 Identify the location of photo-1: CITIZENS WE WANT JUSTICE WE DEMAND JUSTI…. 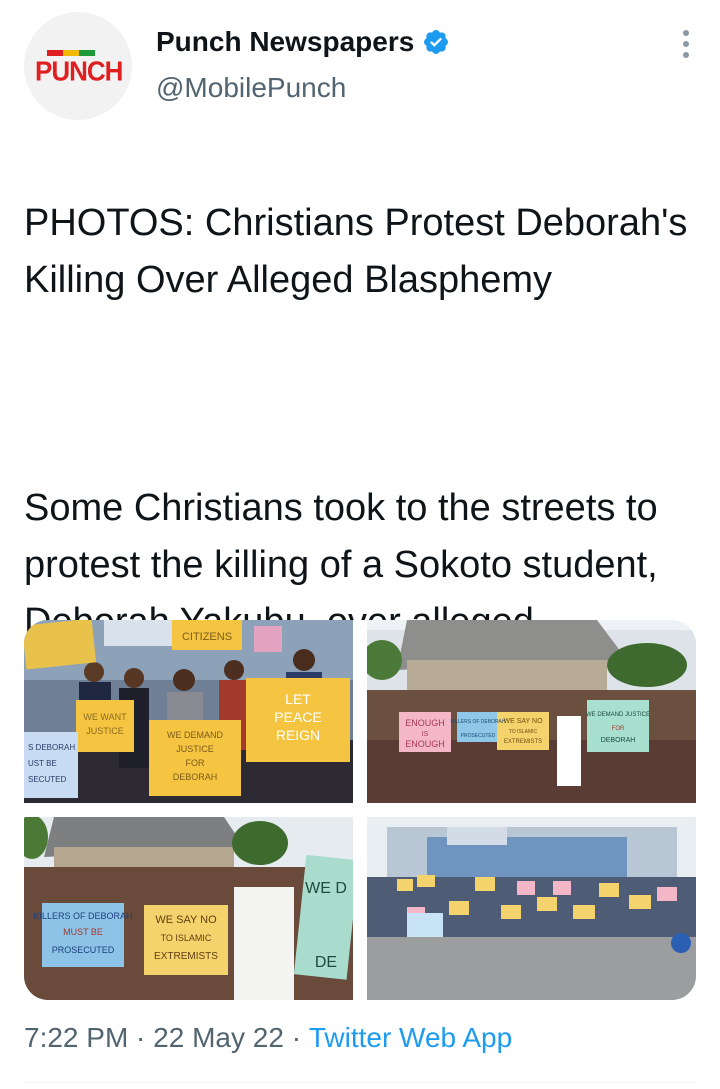
(188, 711).